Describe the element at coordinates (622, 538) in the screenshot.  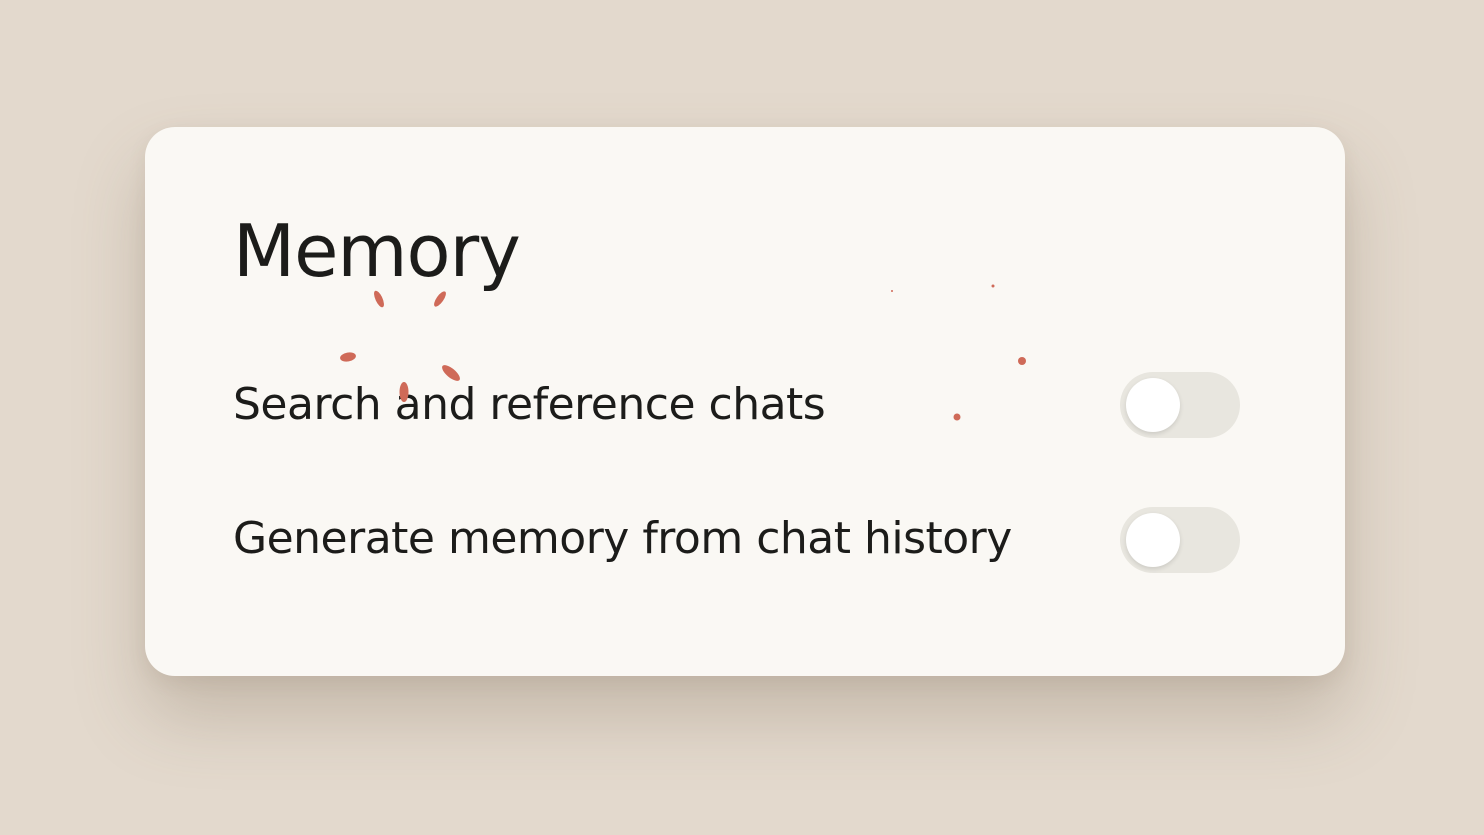
I see `generate-memory-label: Generate memory from chat history` at that location.